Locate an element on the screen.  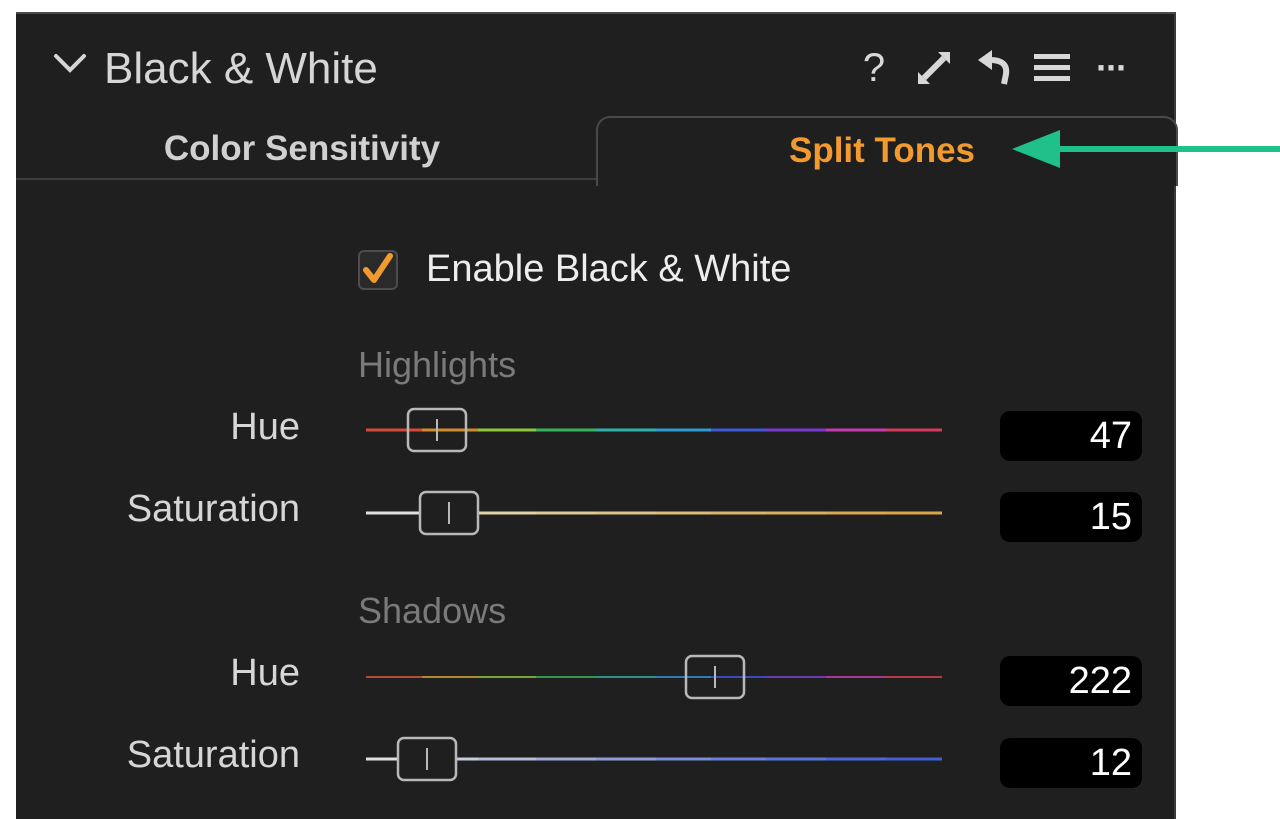
more-icon: ··· is located at coordinates (1111, 67).